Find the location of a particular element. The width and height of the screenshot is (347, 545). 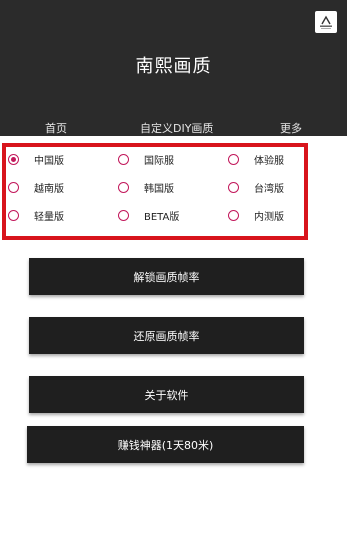

radio-option-international: 国际服 is located at coordinates (146, 159).